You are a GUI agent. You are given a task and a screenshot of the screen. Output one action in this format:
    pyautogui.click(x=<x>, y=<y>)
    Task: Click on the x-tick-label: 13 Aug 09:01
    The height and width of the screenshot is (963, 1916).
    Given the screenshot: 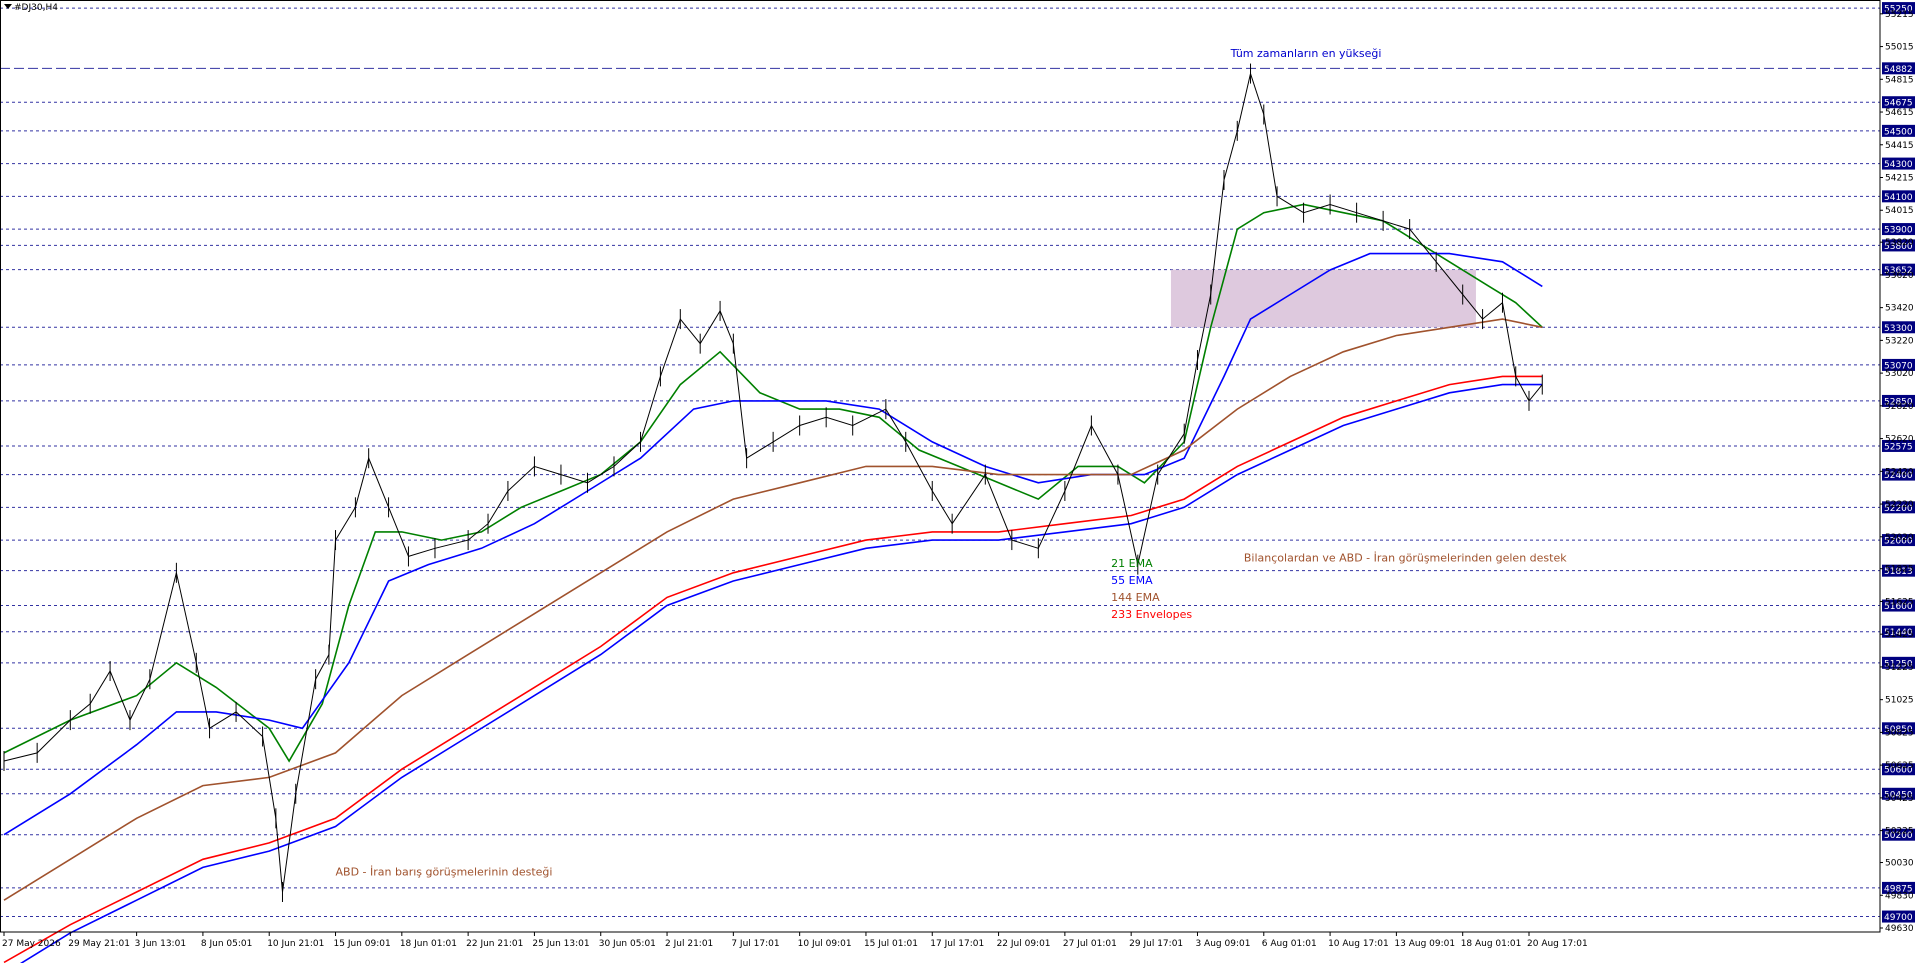 What is the action you would take?
    pyautogui.click(x=1424, y=944)
    